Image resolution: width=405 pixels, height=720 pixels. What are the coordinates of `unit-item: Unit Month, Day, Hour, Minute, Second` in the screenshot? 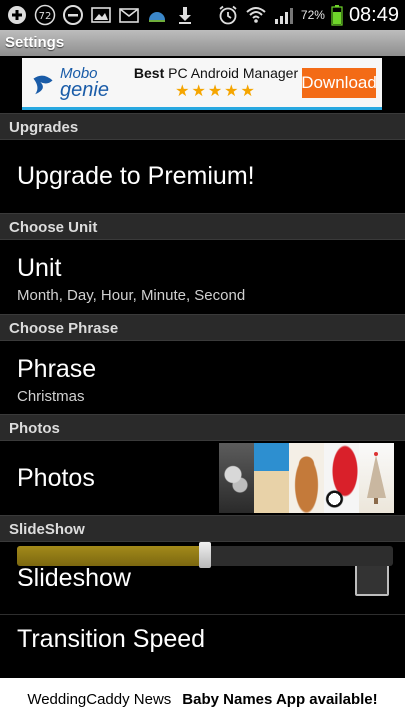 It's located at (202, 277).